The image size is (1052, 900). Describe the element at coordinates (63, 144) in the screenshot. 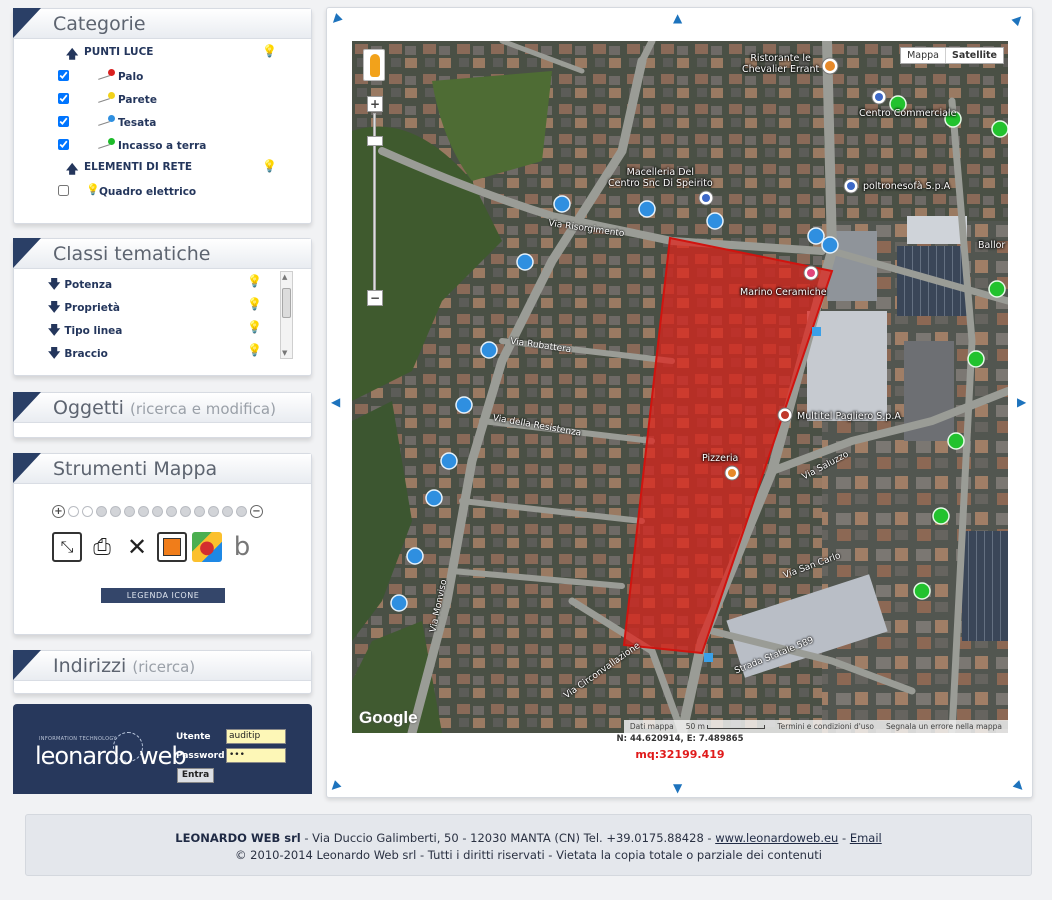

I see `checkbox-incasso` at that location.